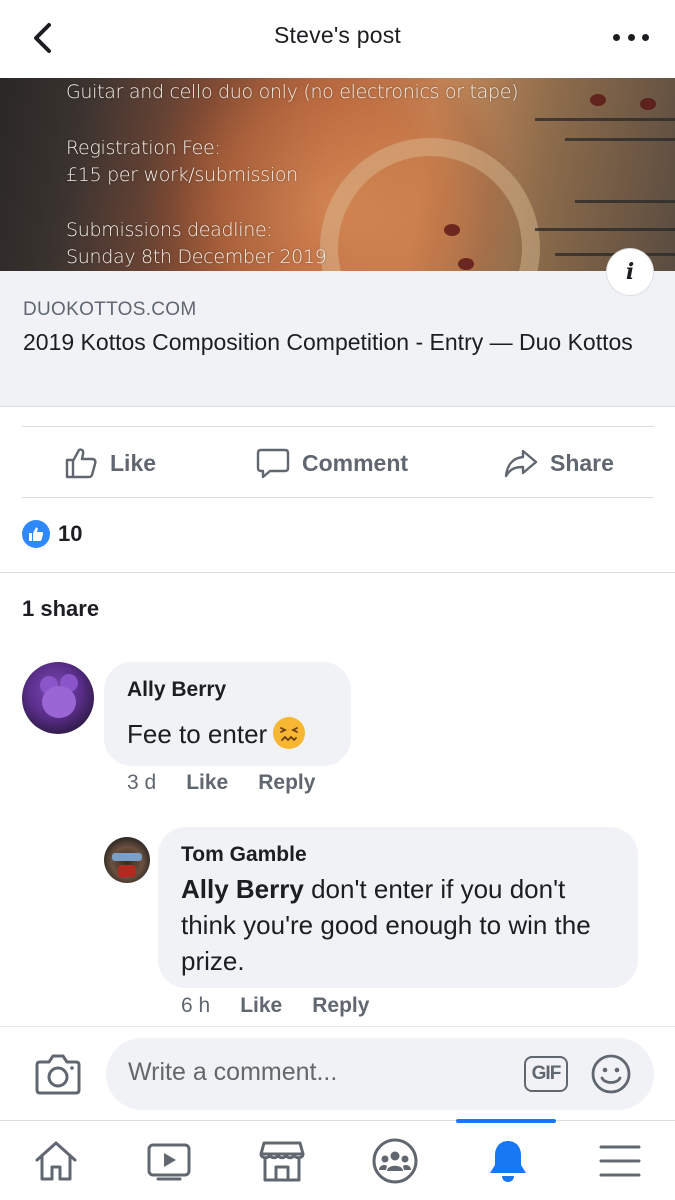  I want to click on gif-button: GIF, so click(546, 1074).